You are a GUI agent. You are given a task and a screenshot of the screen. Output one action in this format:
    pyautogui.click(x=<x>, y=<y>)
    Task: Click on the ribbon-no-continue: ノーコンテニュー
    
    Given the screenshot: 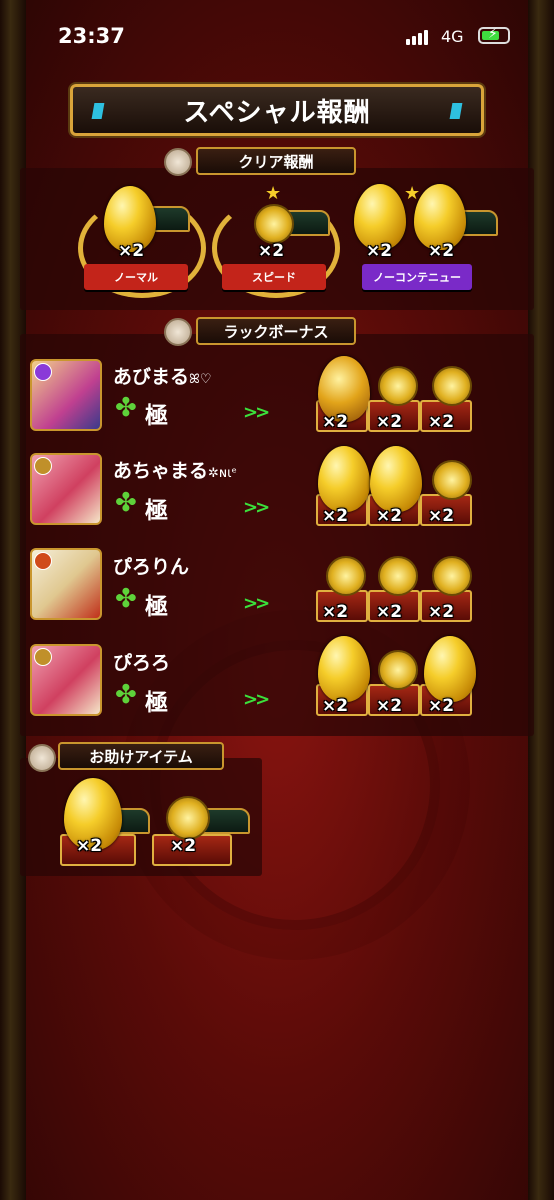 What is the action you would take?
    pyautogui.click(x=417, y=277)
    